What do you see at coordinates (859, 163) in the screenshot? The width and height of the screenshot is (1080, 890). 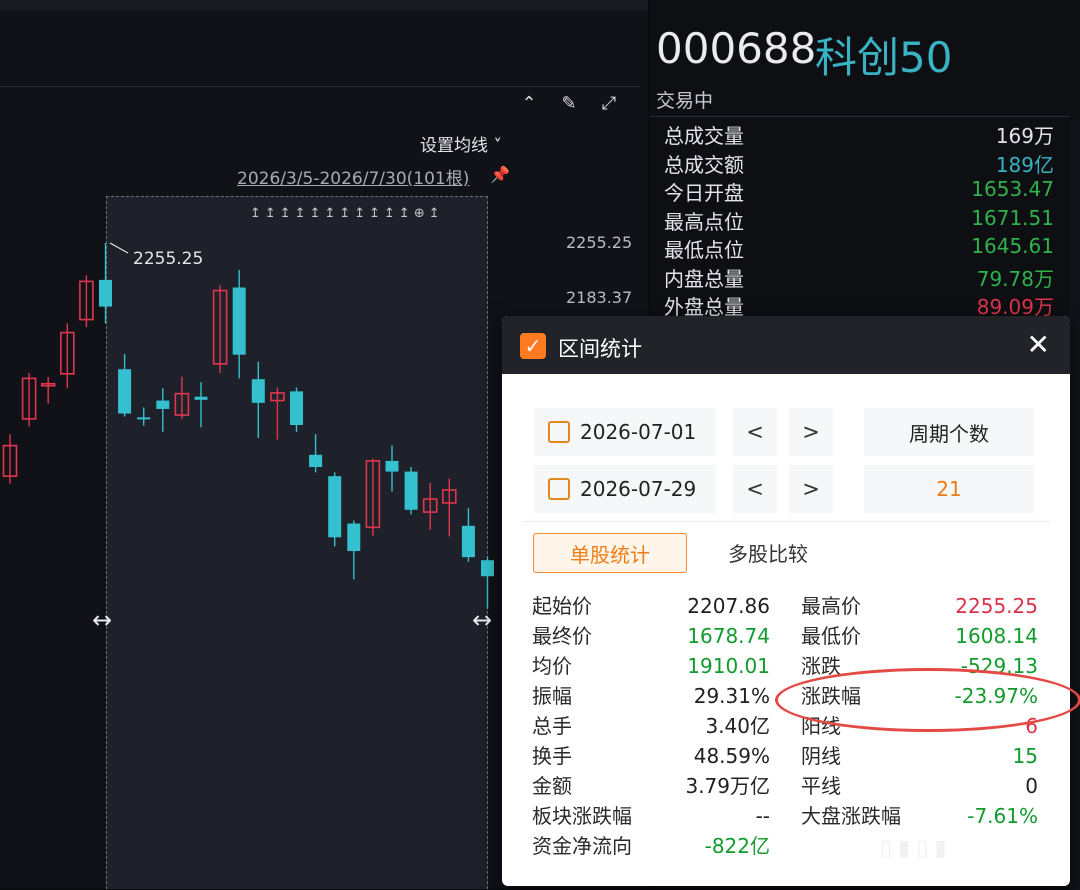 I see `quote-row: 总成交额 189亿` at bounding box center [859, 163].